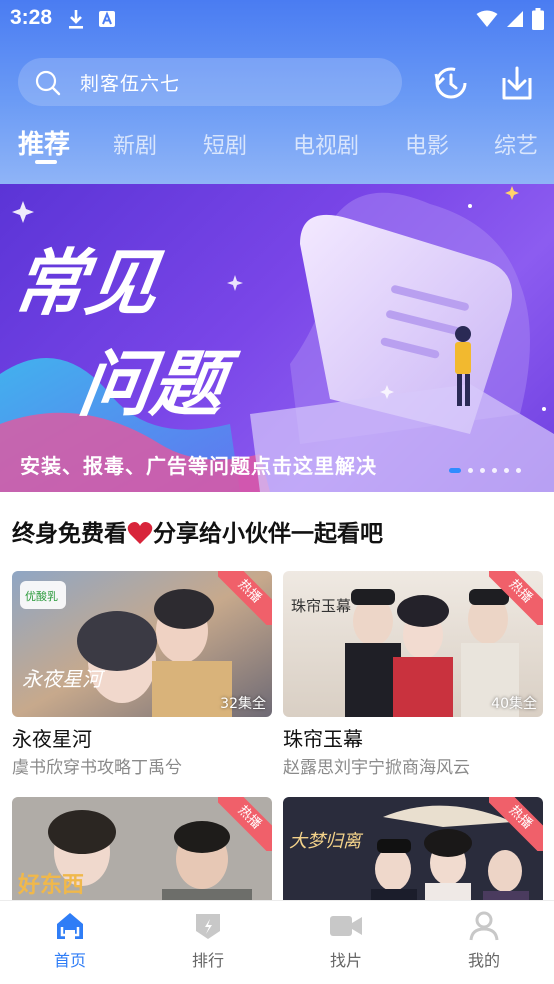 This screenshot has height=984, width=554. What do you see at coordinates (376, 768) in the screenshot?
I see `drama-description: 赵露思刘宇宁掀商海风云` at bounding box center [376, 768].